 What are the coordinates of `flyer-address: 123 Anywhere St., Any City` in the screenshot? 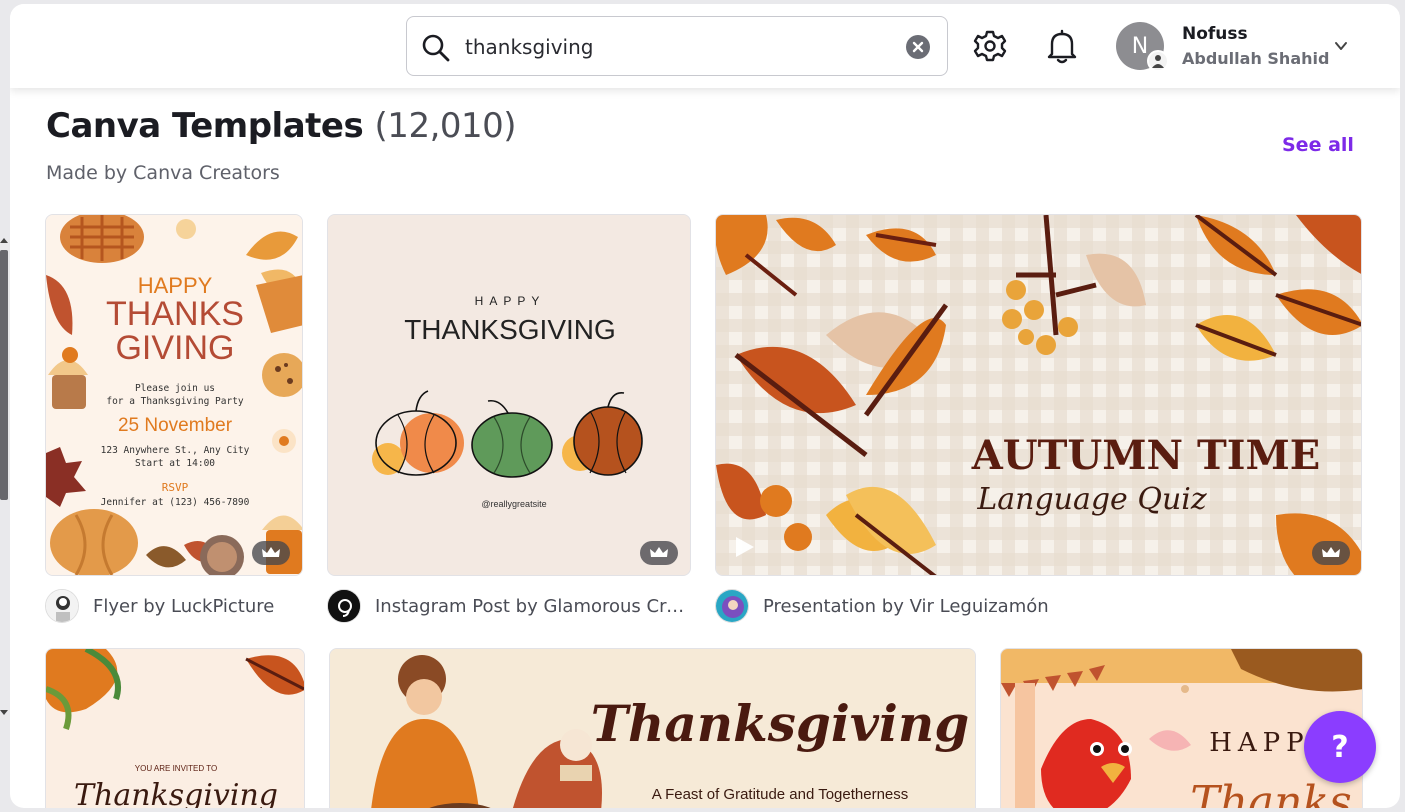 It's located at (175, 450).